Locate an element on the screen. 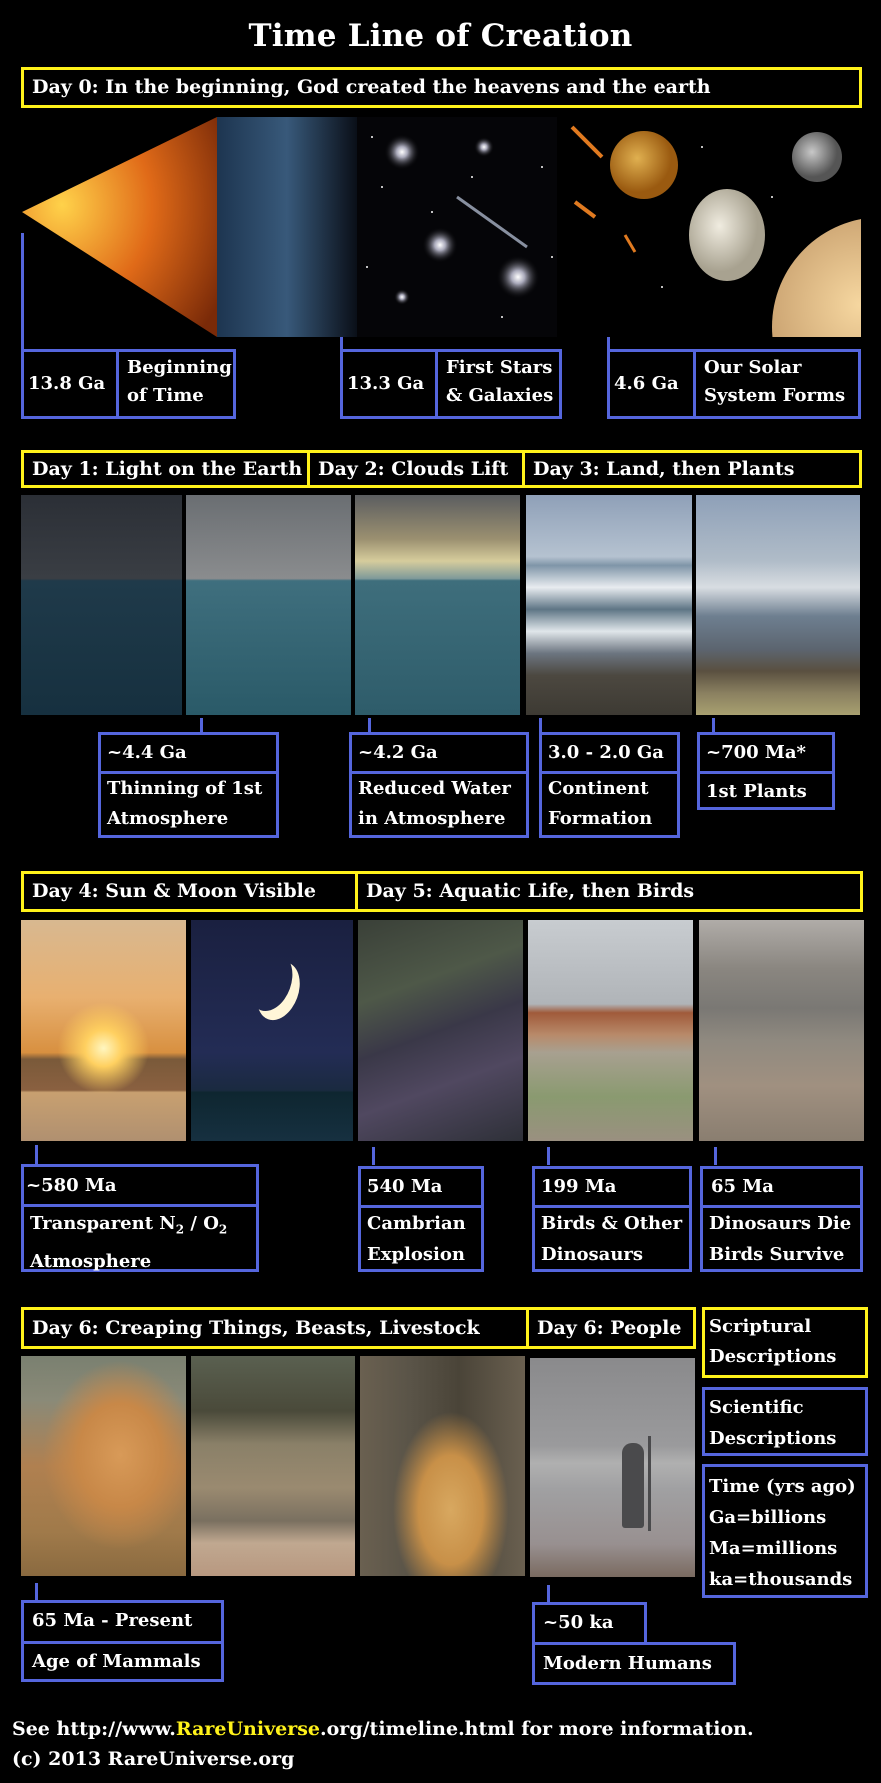 The width and height of the screenshot is (881, 1783). event-description-line: in Atmosphere is located at coordinates (432, 818).